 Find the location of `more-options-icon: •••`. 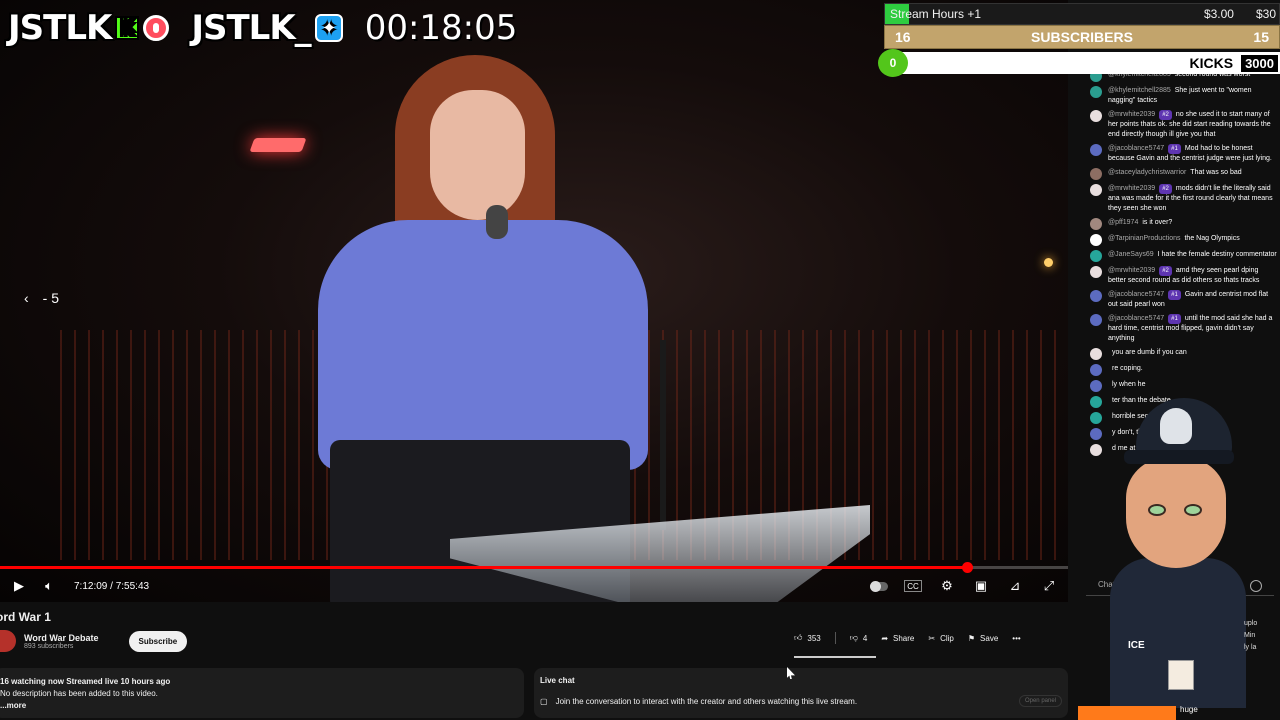

more-options-icon: ••• is located at coordinates (1016, 638).